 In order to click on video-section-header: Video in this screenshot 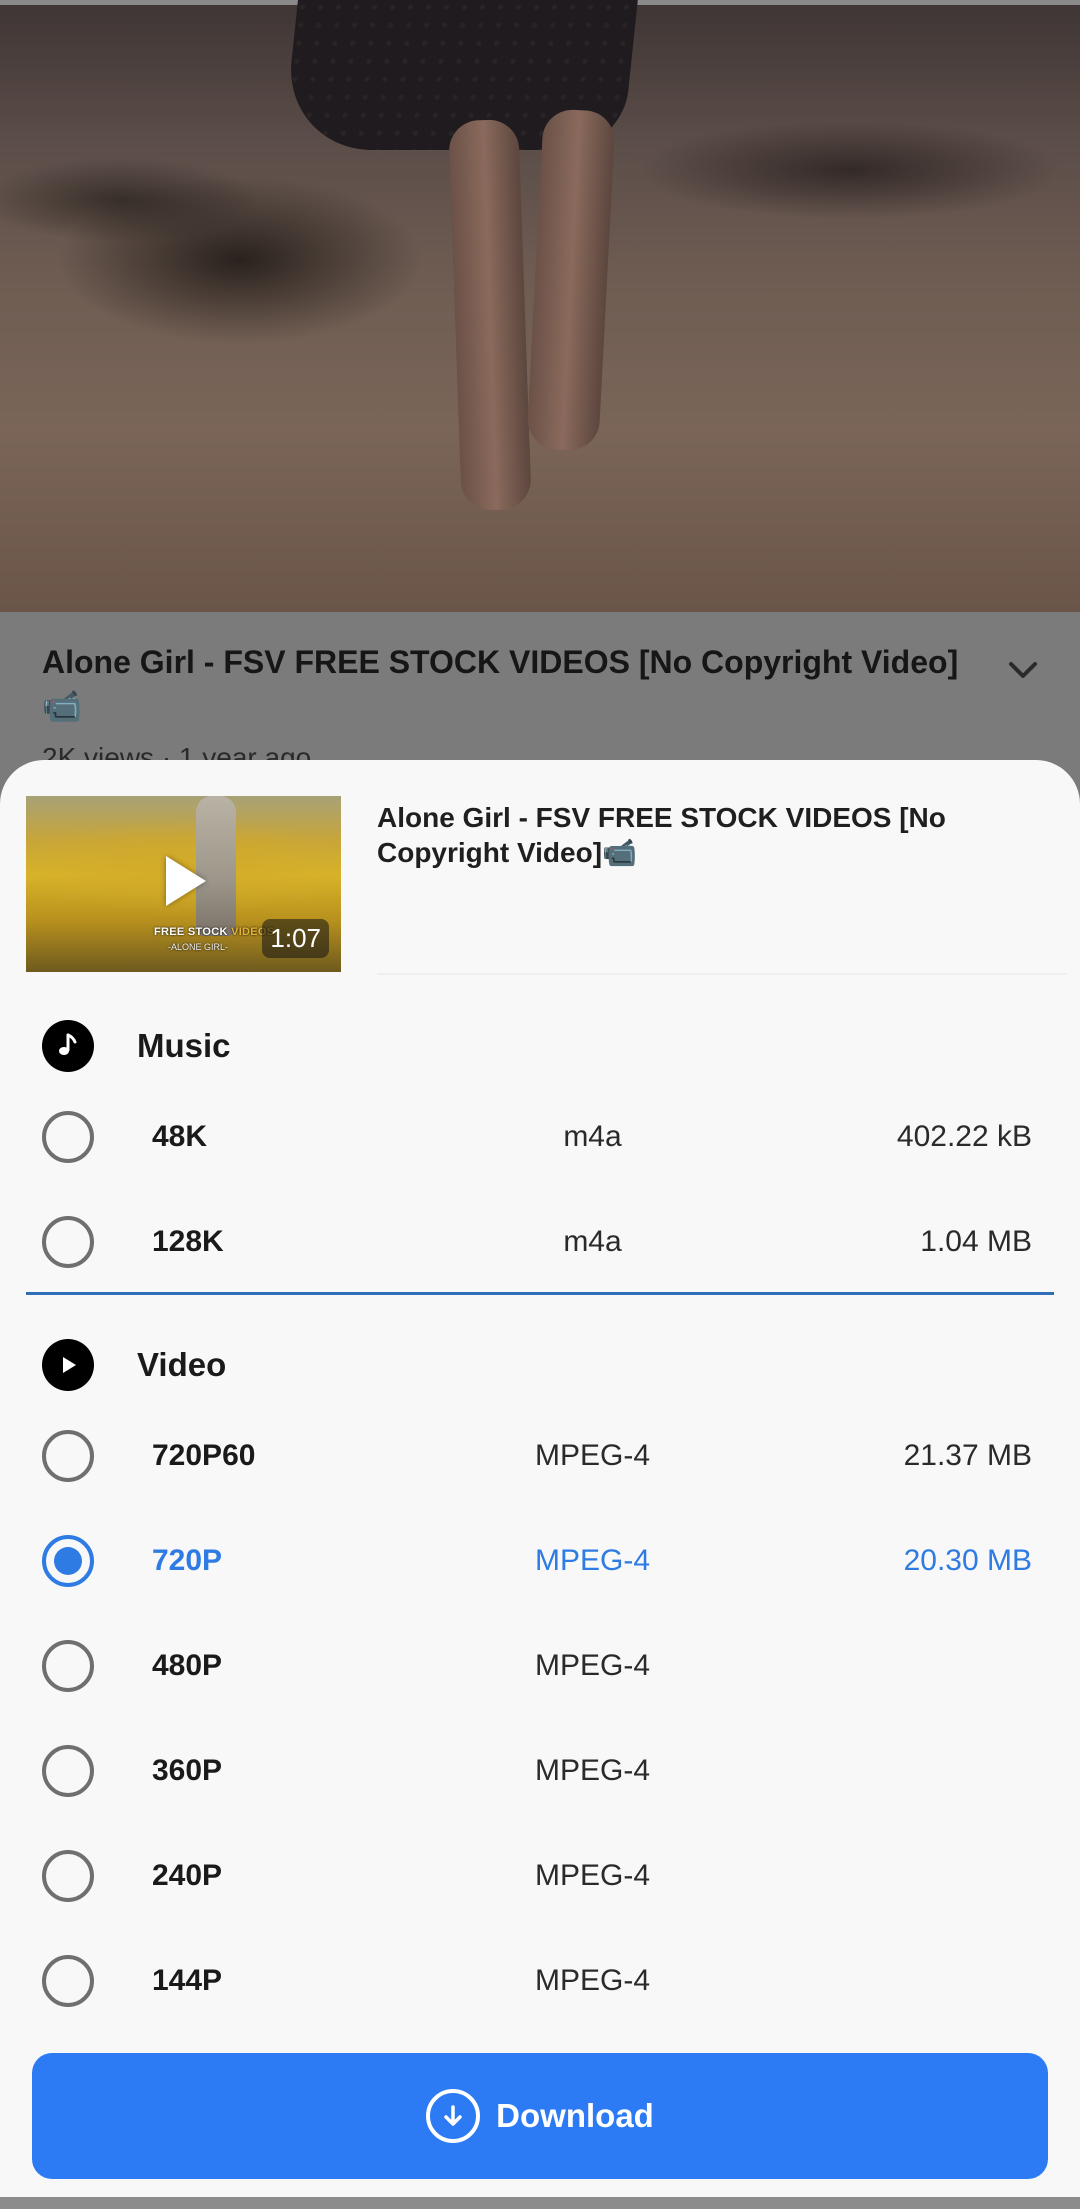, I will do `click(134, 1365)`.